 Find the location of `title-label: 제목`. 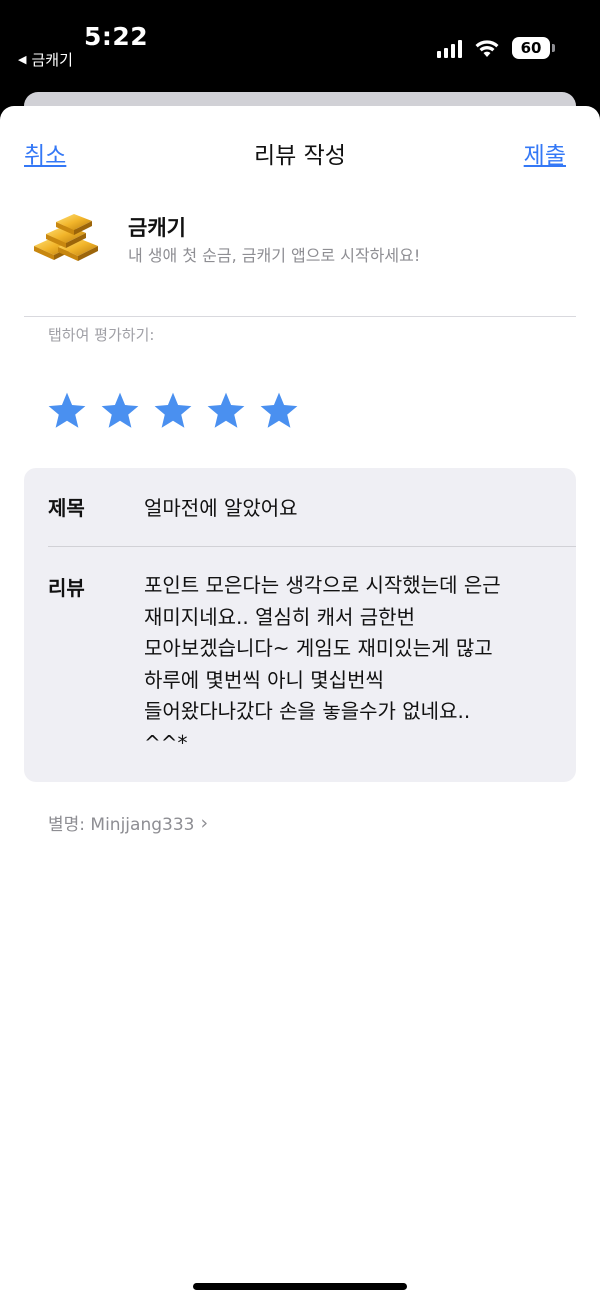

title-label: 제목 is located at coordinates (66, 508).